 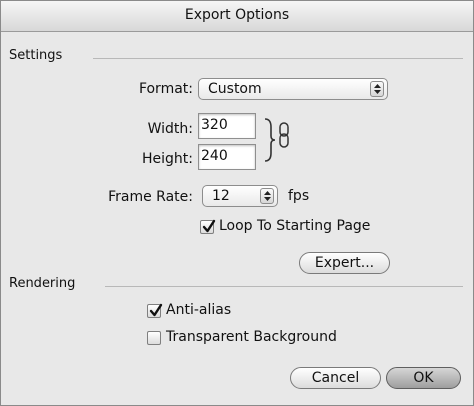 I want to click on loop-checkbox, so click(x=208, y=226).